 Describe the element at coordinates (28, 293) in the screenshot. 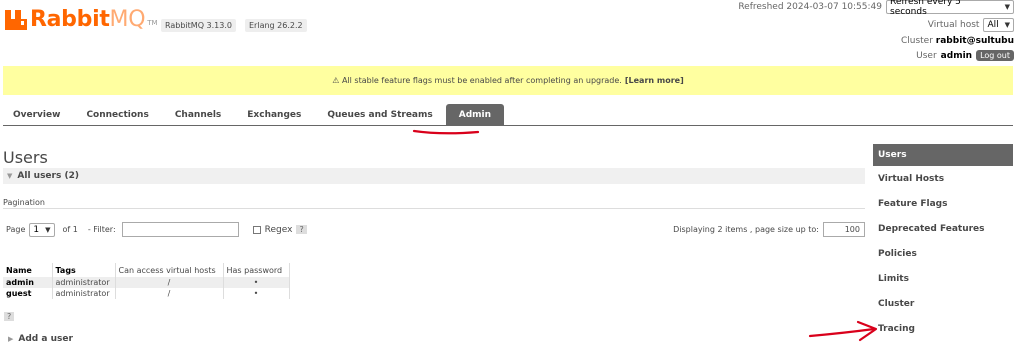

I see `user-name-link: guest` at that location.